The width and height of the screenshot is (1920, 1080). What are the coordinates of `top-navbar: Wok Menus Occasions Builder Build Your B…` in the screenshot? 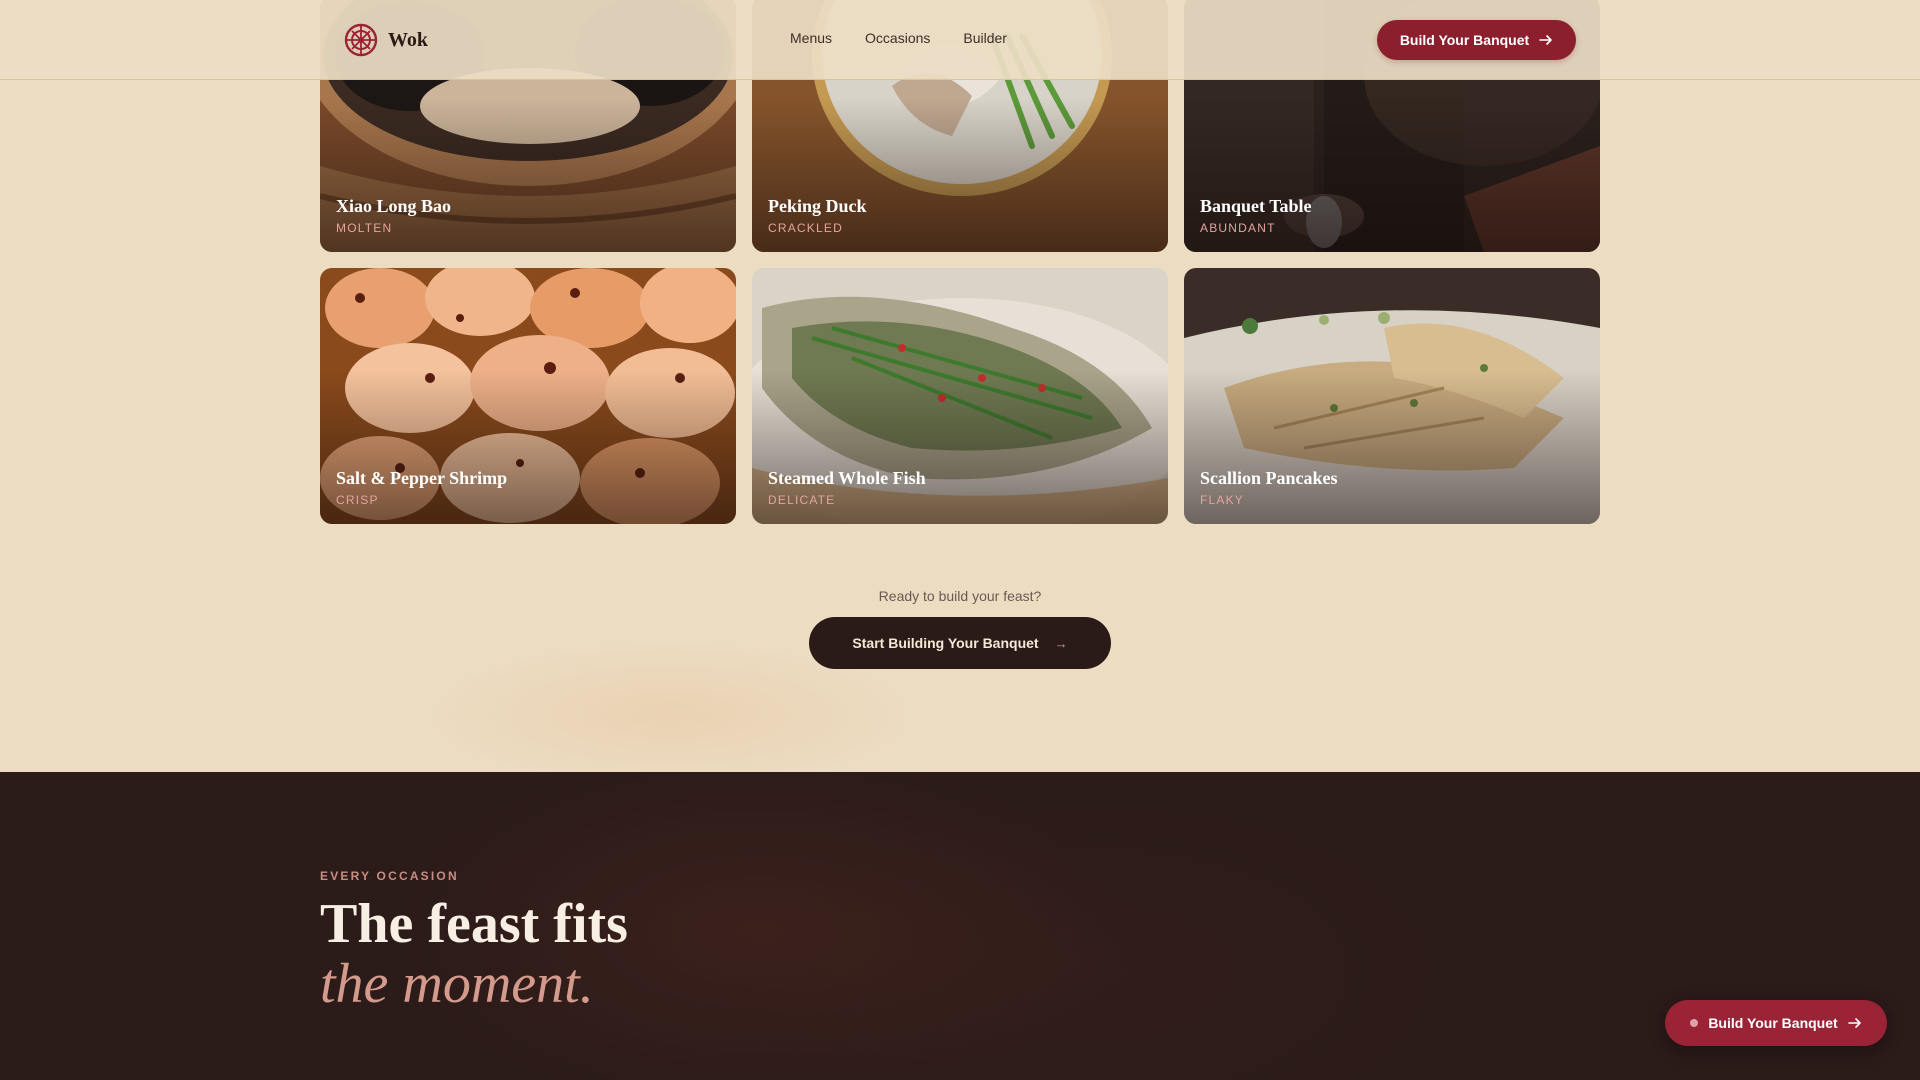 It's located at (960, 40).